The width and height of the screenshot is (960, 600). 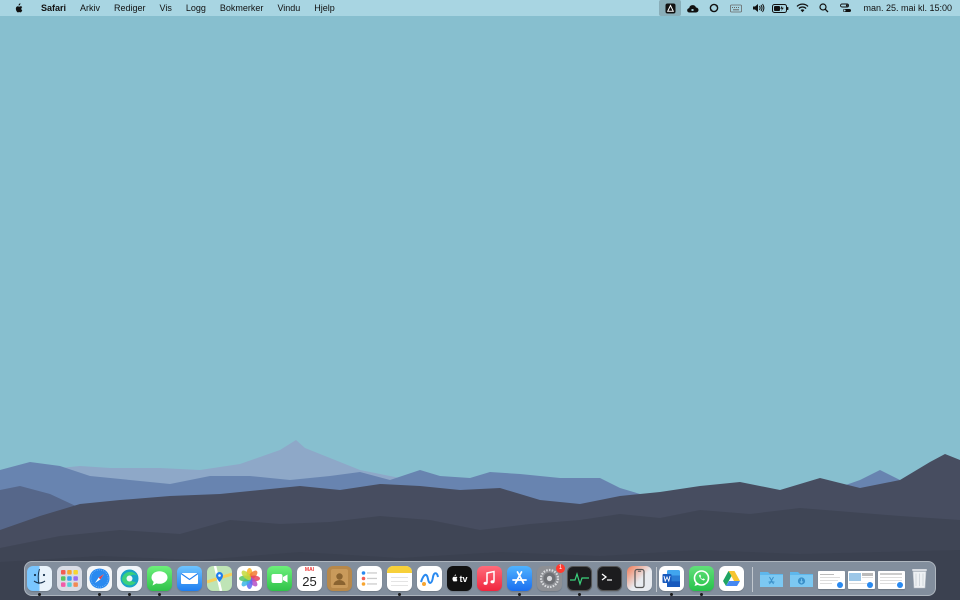 I want to click on dock: MAI 25 tv 1, so click(x=480, y=578).